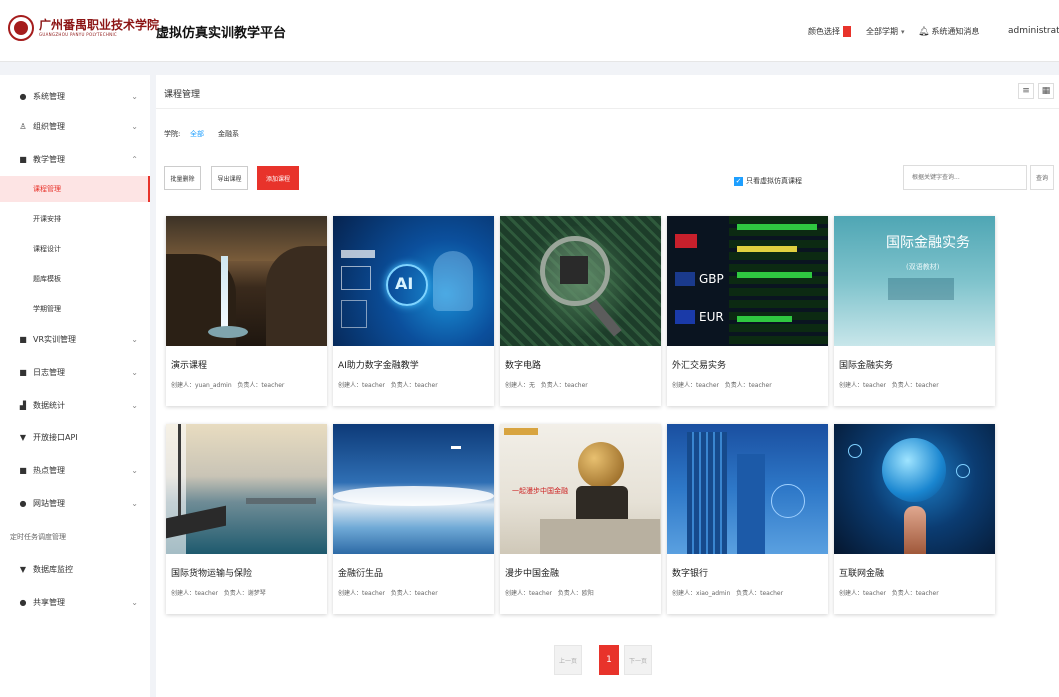  What do you see at coordinates (182, 178) in the screenshot?
I see `batch-delete-button: 批量删除` at bounding box center [182, 178].